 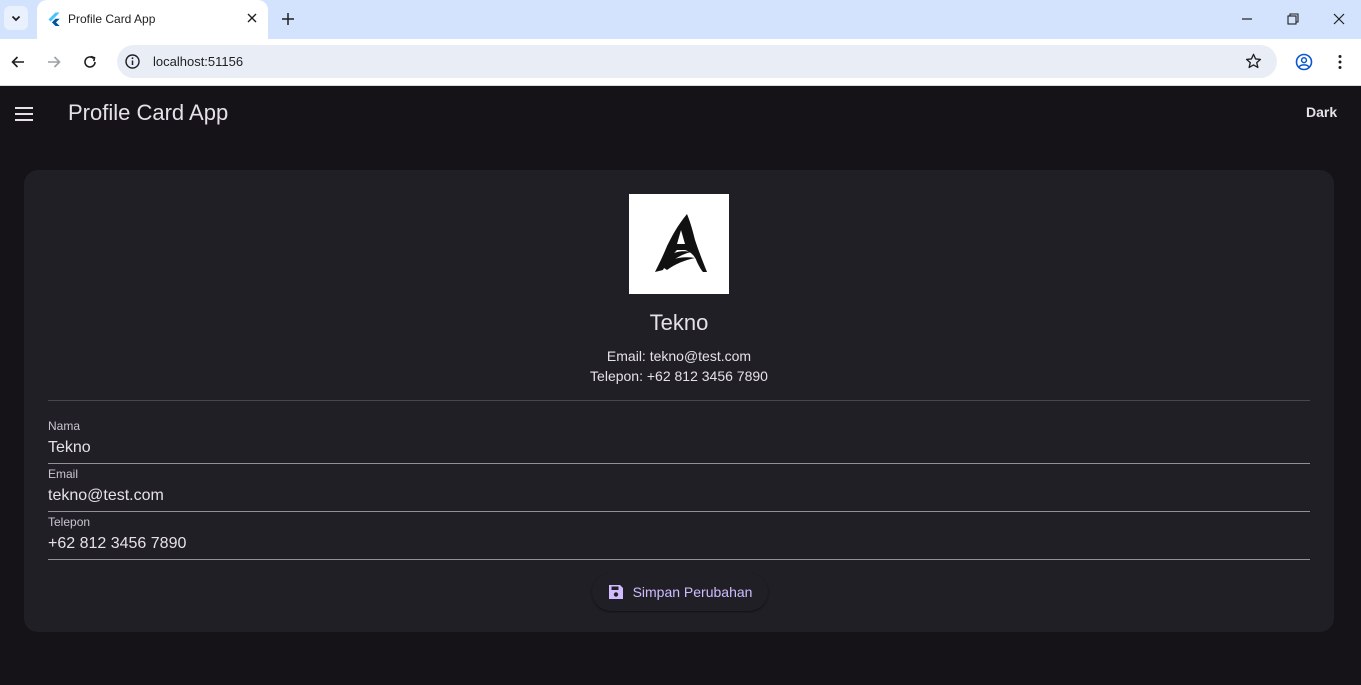 I want to click on logo-image, so click(x=681, y=243).